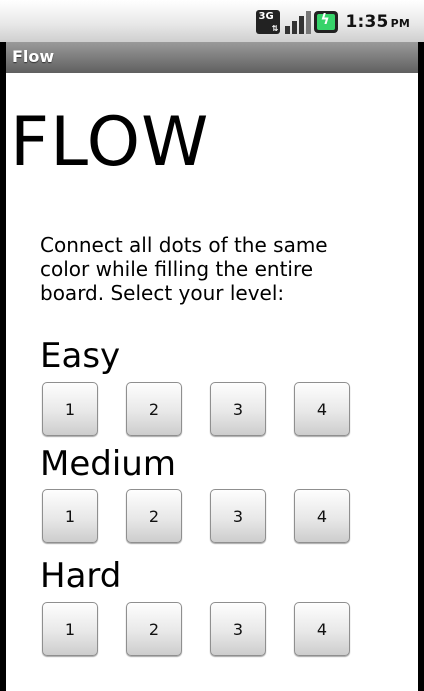 This screenshot has height=691, width=424. Describe the element at coordinates (367, 22) in the screenshot. I see `clock-time: 1:35` at that location.